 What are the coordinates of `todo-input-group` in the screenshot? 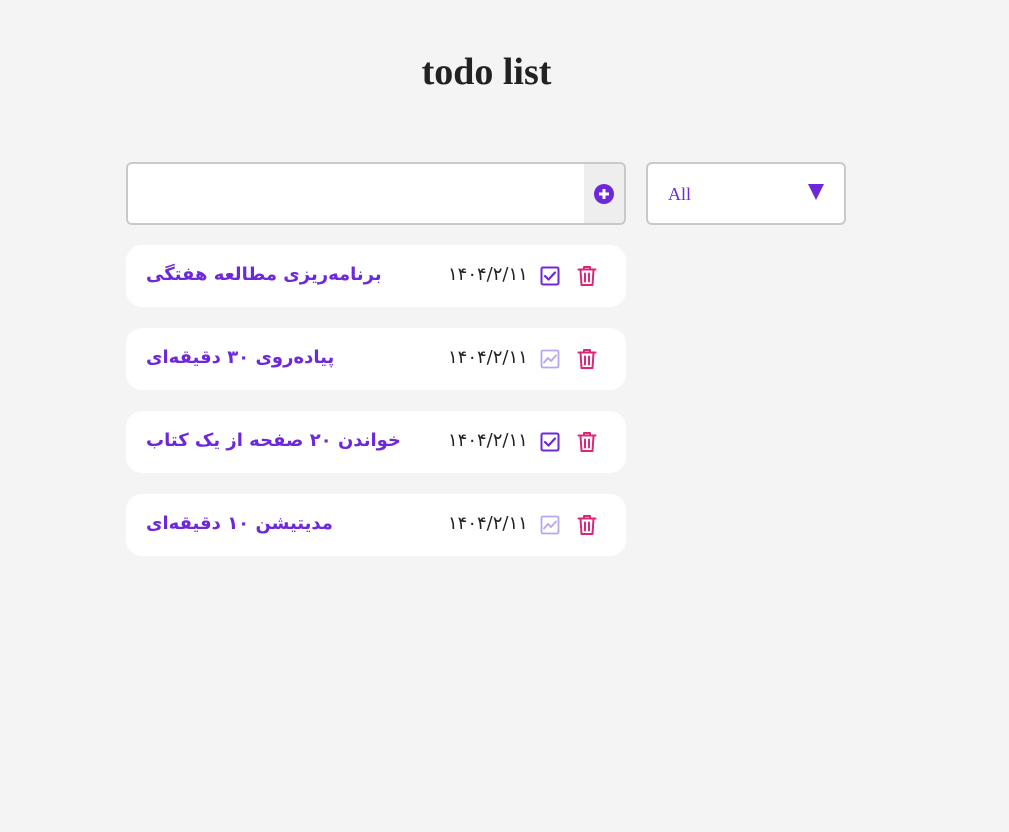 It's located at (376, 193).